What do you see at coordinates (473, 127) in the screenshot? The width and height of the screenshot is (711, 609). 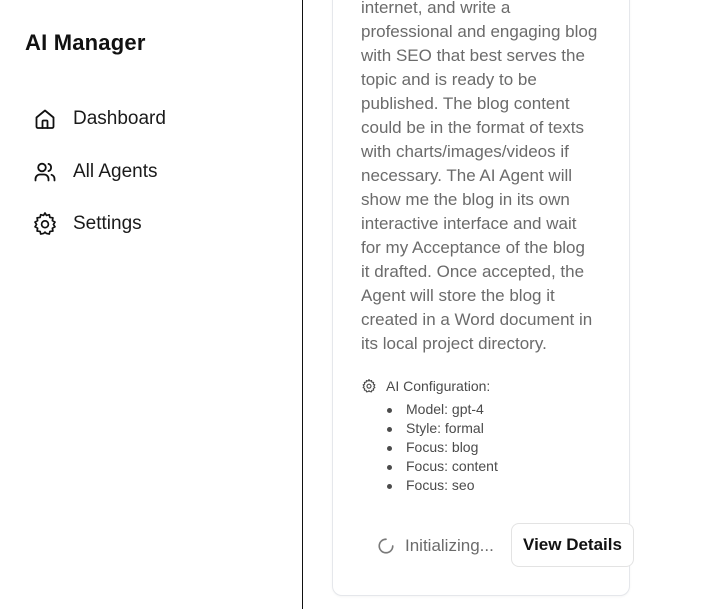 I see `description-line: could be in the format of texts` at bounding box center [473, 127].